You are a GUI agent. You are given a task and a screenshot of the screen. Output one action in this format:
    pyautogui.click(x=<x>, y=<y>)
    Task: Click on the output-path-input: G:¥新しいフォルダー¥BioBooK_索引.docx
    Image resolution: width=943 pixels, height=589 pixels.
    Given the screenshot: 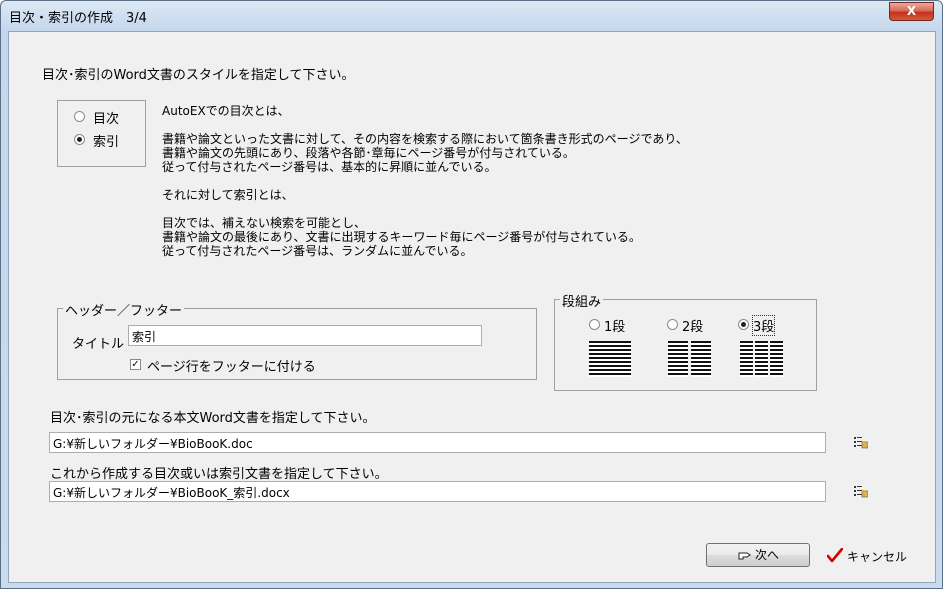 What is the action you would take?
    pyautogui.click(x=437, y=491)
    